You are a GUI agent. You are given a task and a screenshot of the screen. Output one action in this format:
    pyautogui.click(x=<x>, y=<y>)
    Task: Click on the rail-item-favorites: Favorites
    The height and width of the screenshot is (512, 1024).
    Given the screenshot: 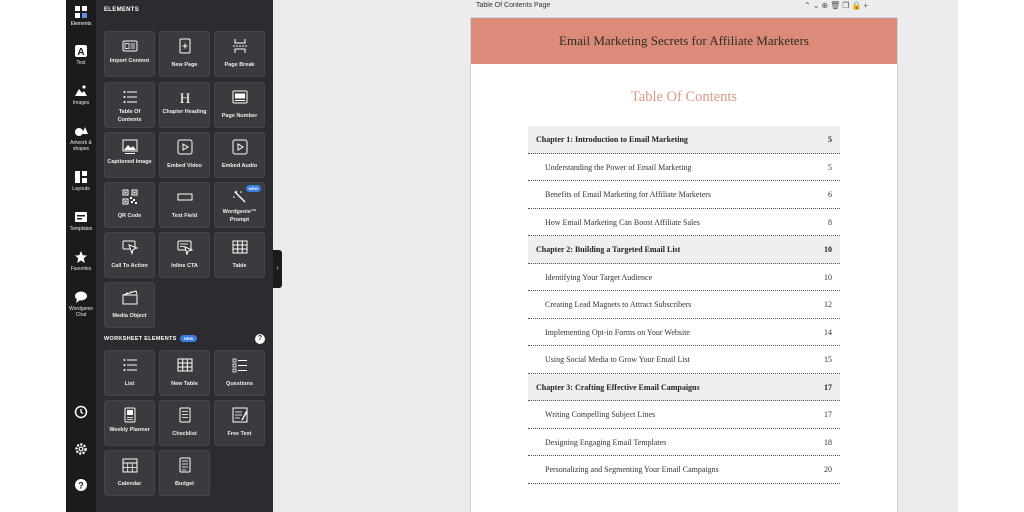 What is the action you would take?
    pyautogui.click(x=81, y=261)
    